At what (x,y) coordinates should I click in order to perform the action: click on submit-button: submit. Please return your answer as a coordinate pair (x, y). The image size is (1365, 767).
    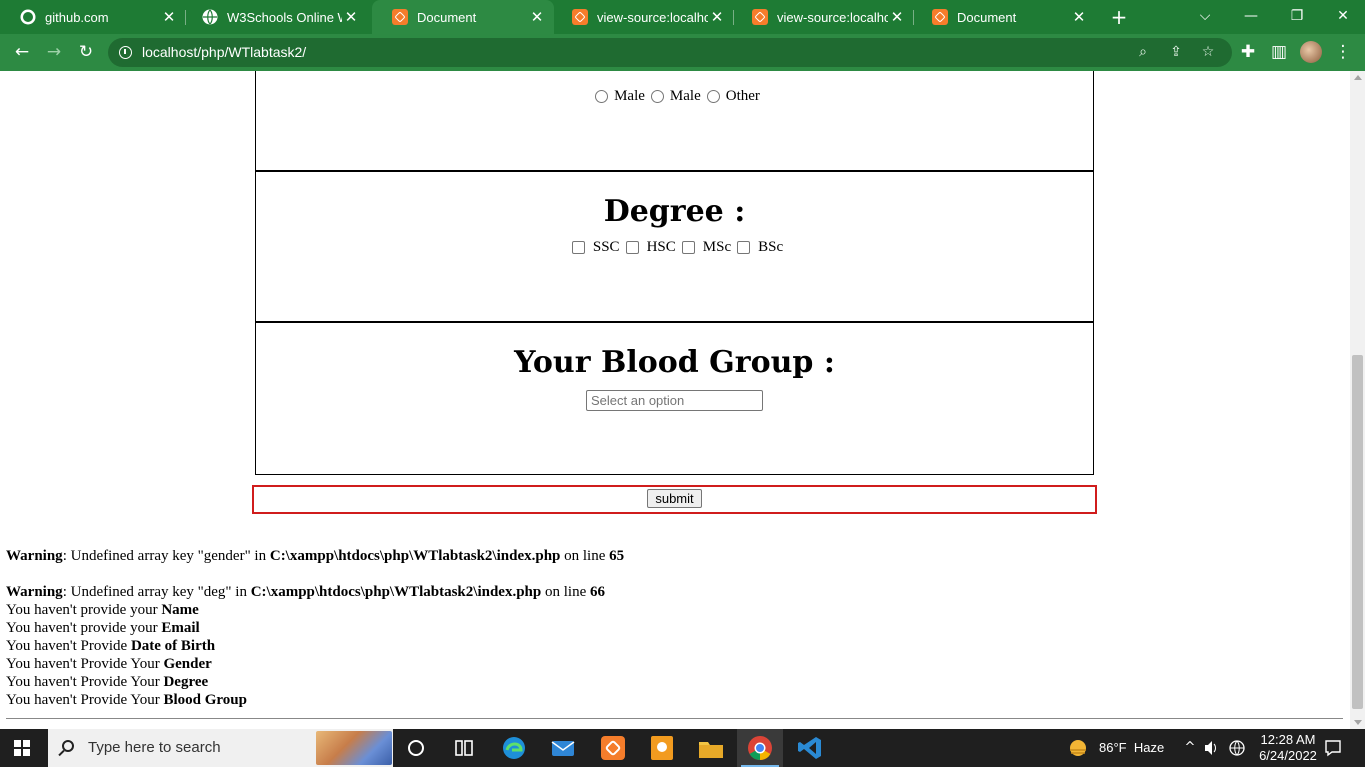
    Looking at the image, I should click on (674, 498).